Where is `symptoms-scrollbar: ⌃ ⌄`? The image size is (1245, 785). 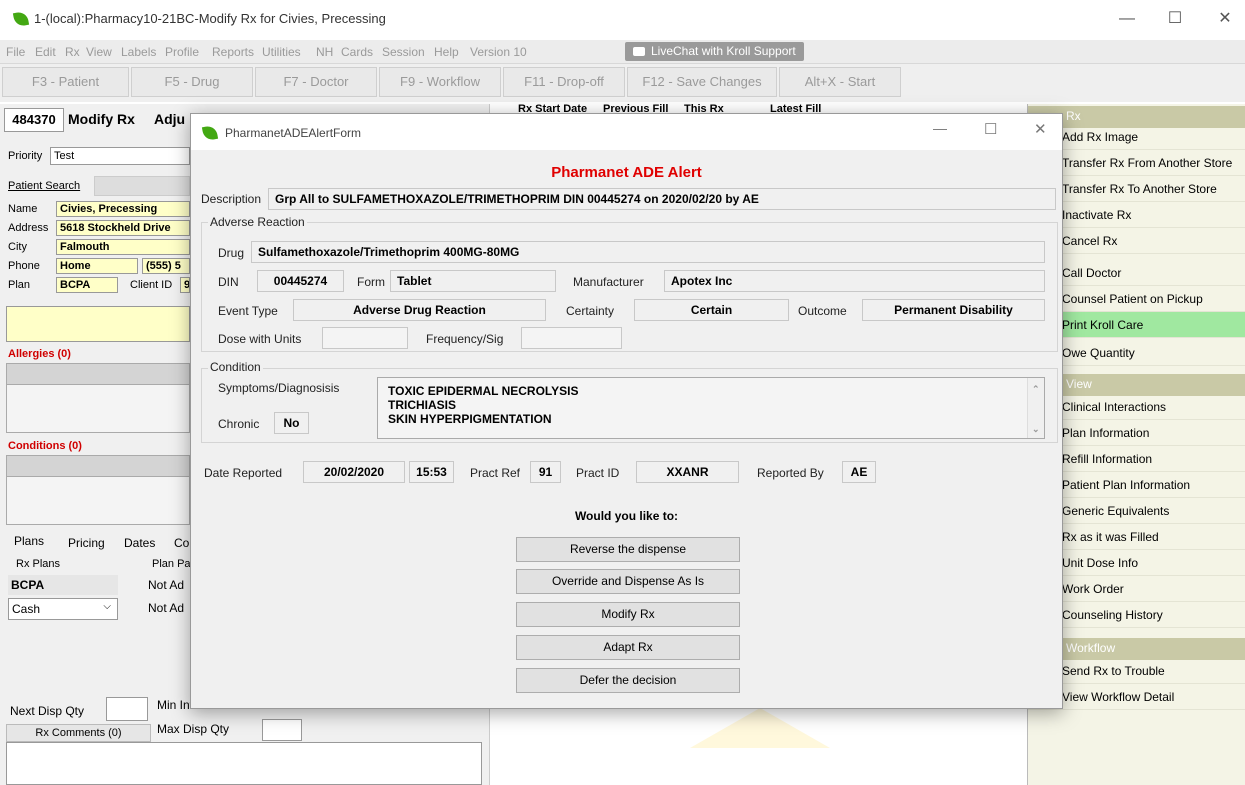 symptoms-scrollbar: ⌃ ⌄ is located at coordinates (1035, 408).